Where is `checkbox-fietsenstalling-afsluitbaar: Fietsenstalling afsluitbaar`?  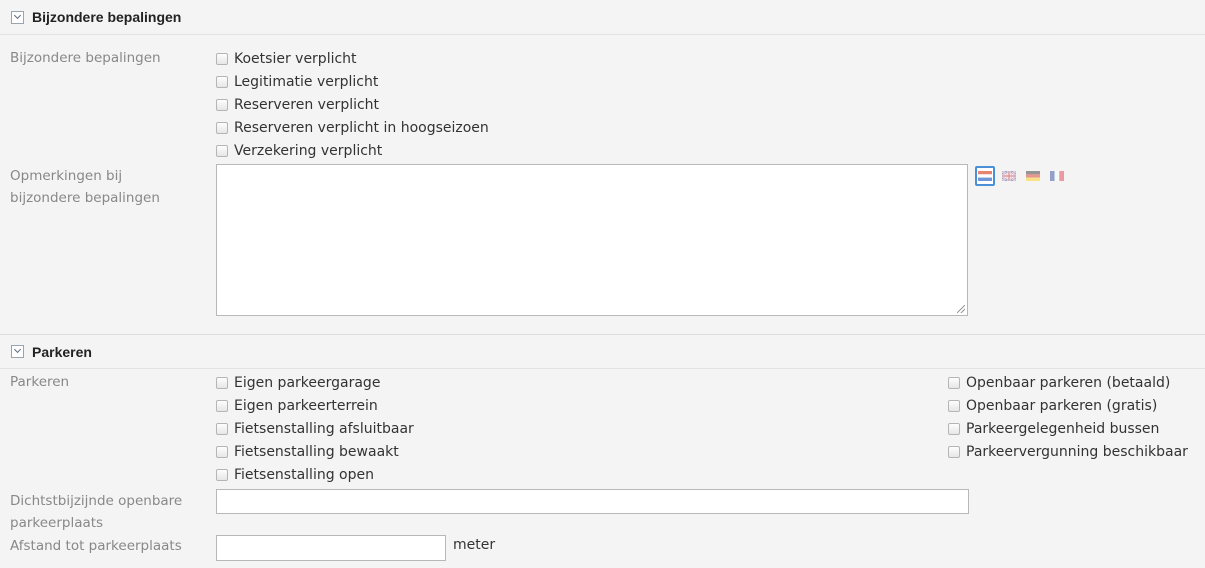 checkbox-fietsenstalling-afsluitbaar: Fietsenstalling afsluitbaar is located at coordinates (315, 428).